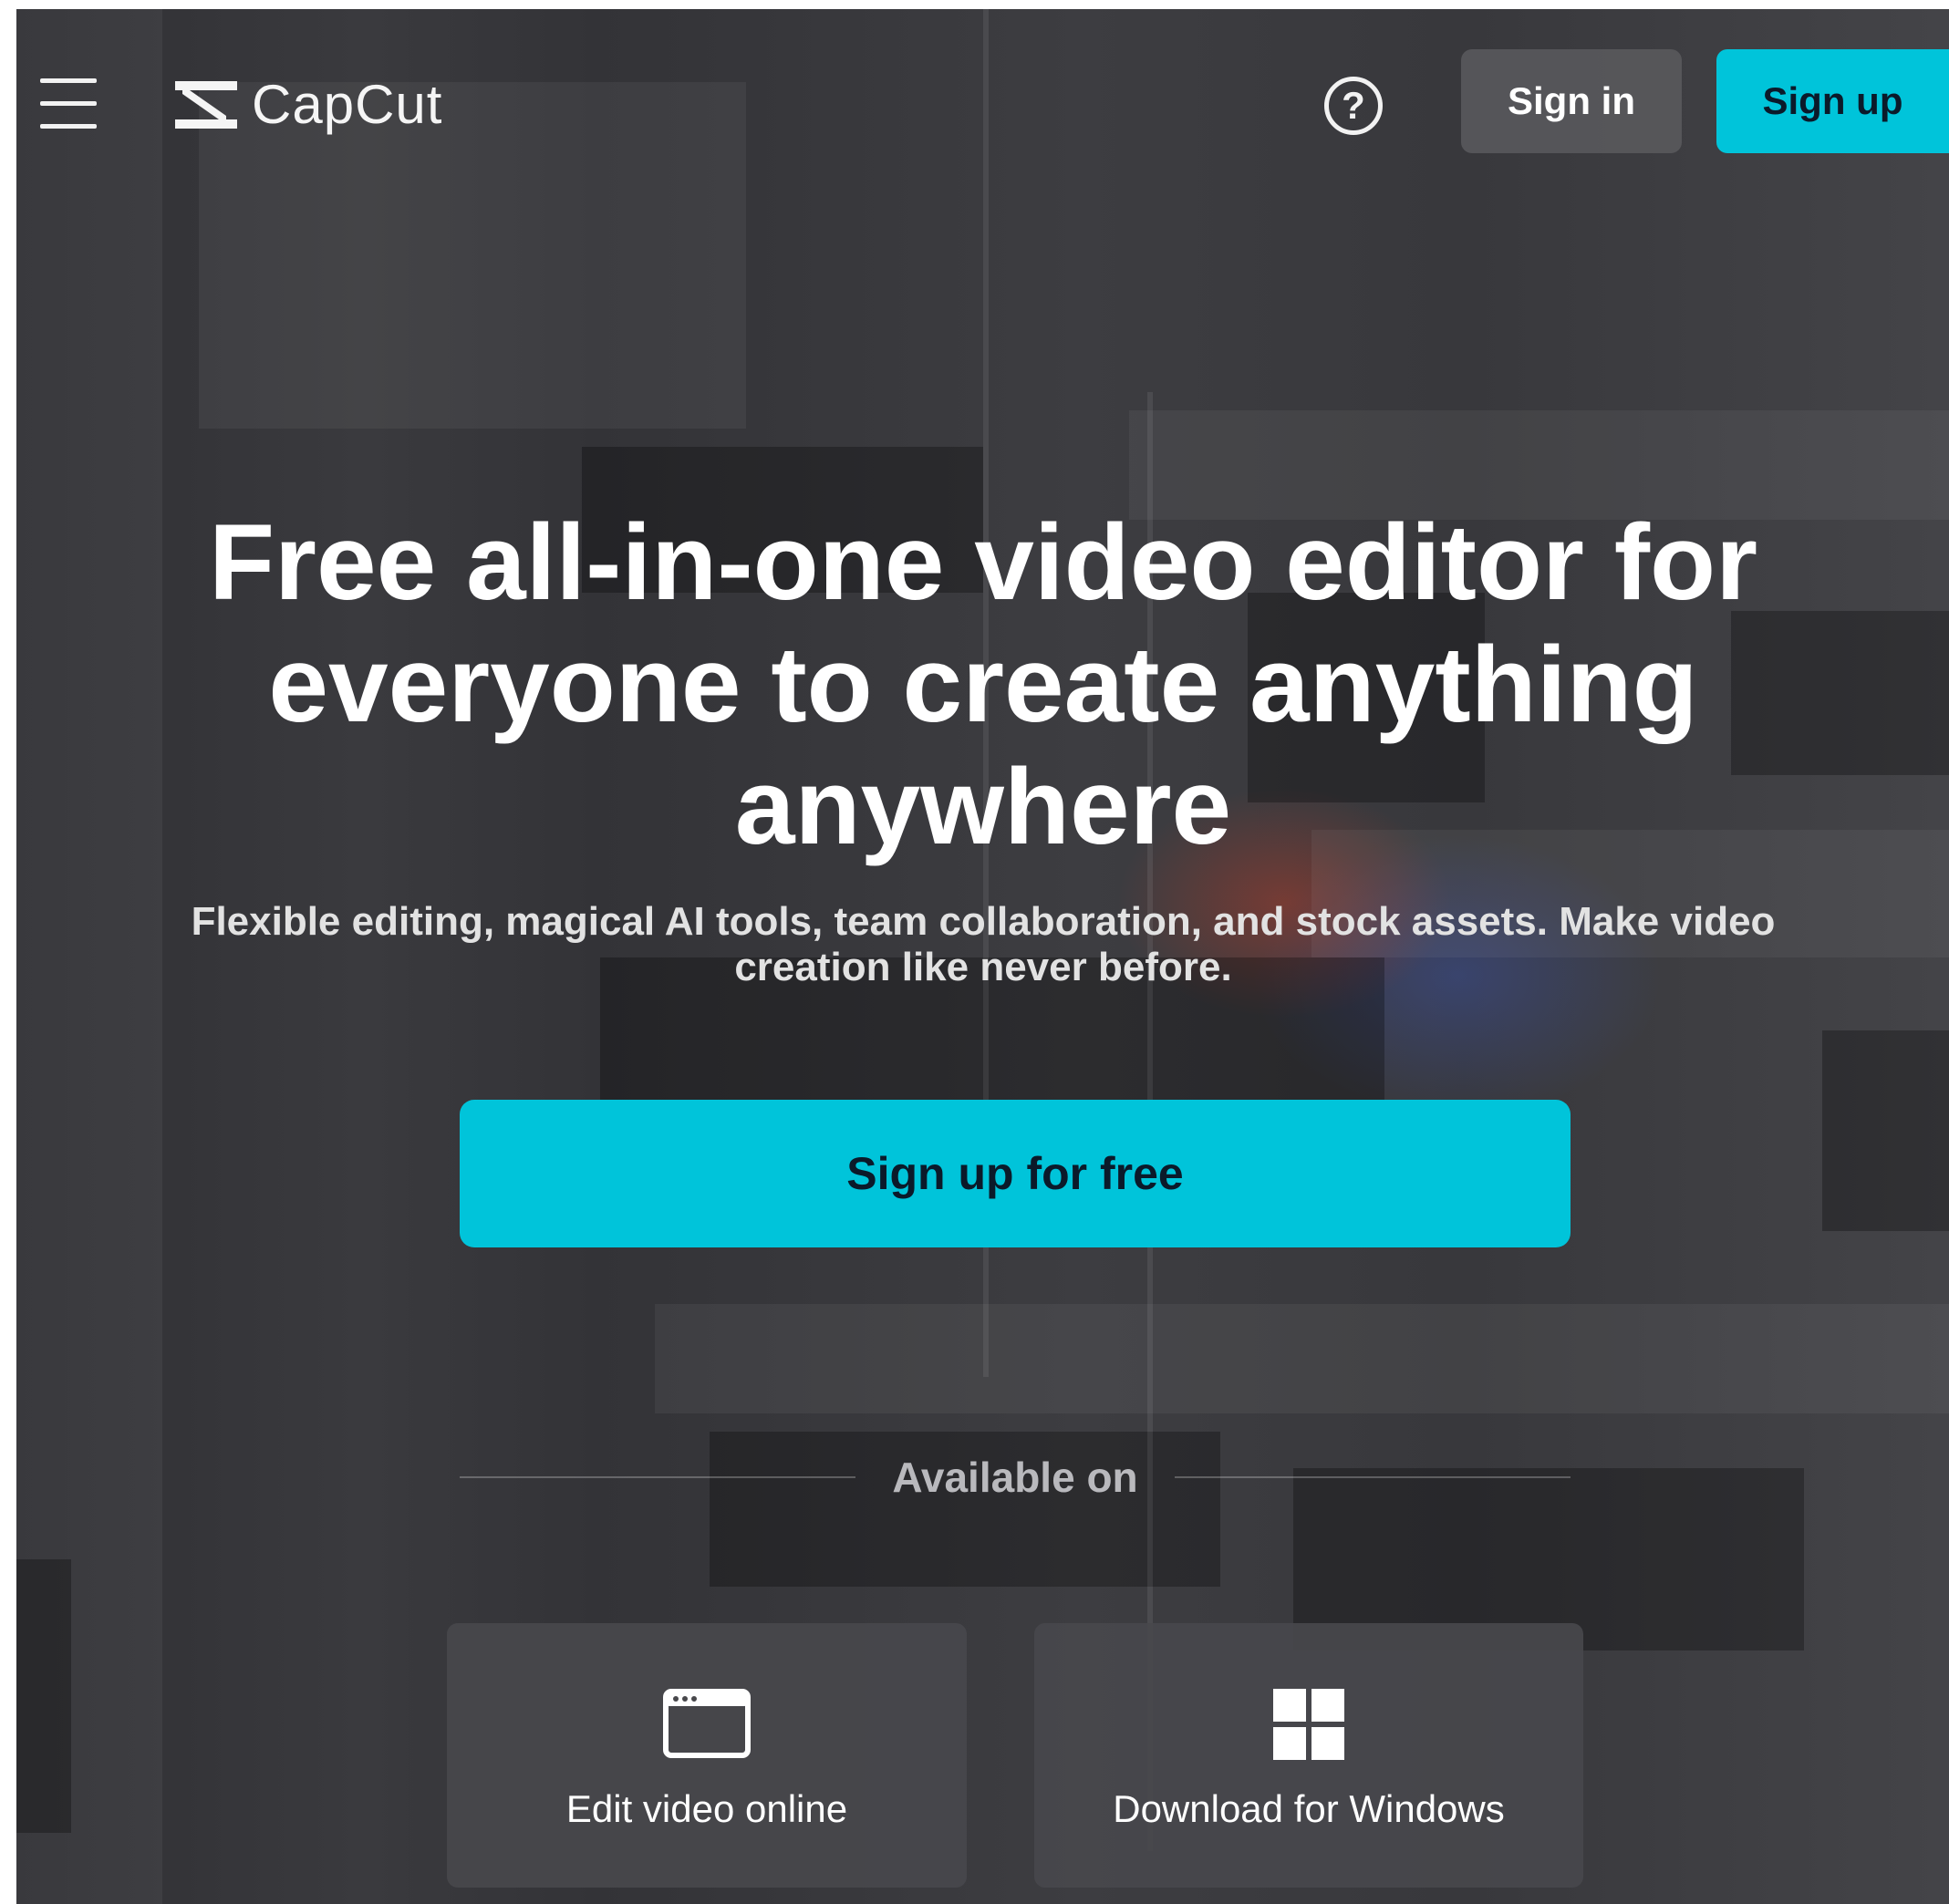 This screenshot has height=1904, width=1949. Describe the element at coordinates (706, 1809) in the screenshot. I see `edit-video-online-label: Edit video online` at that location.